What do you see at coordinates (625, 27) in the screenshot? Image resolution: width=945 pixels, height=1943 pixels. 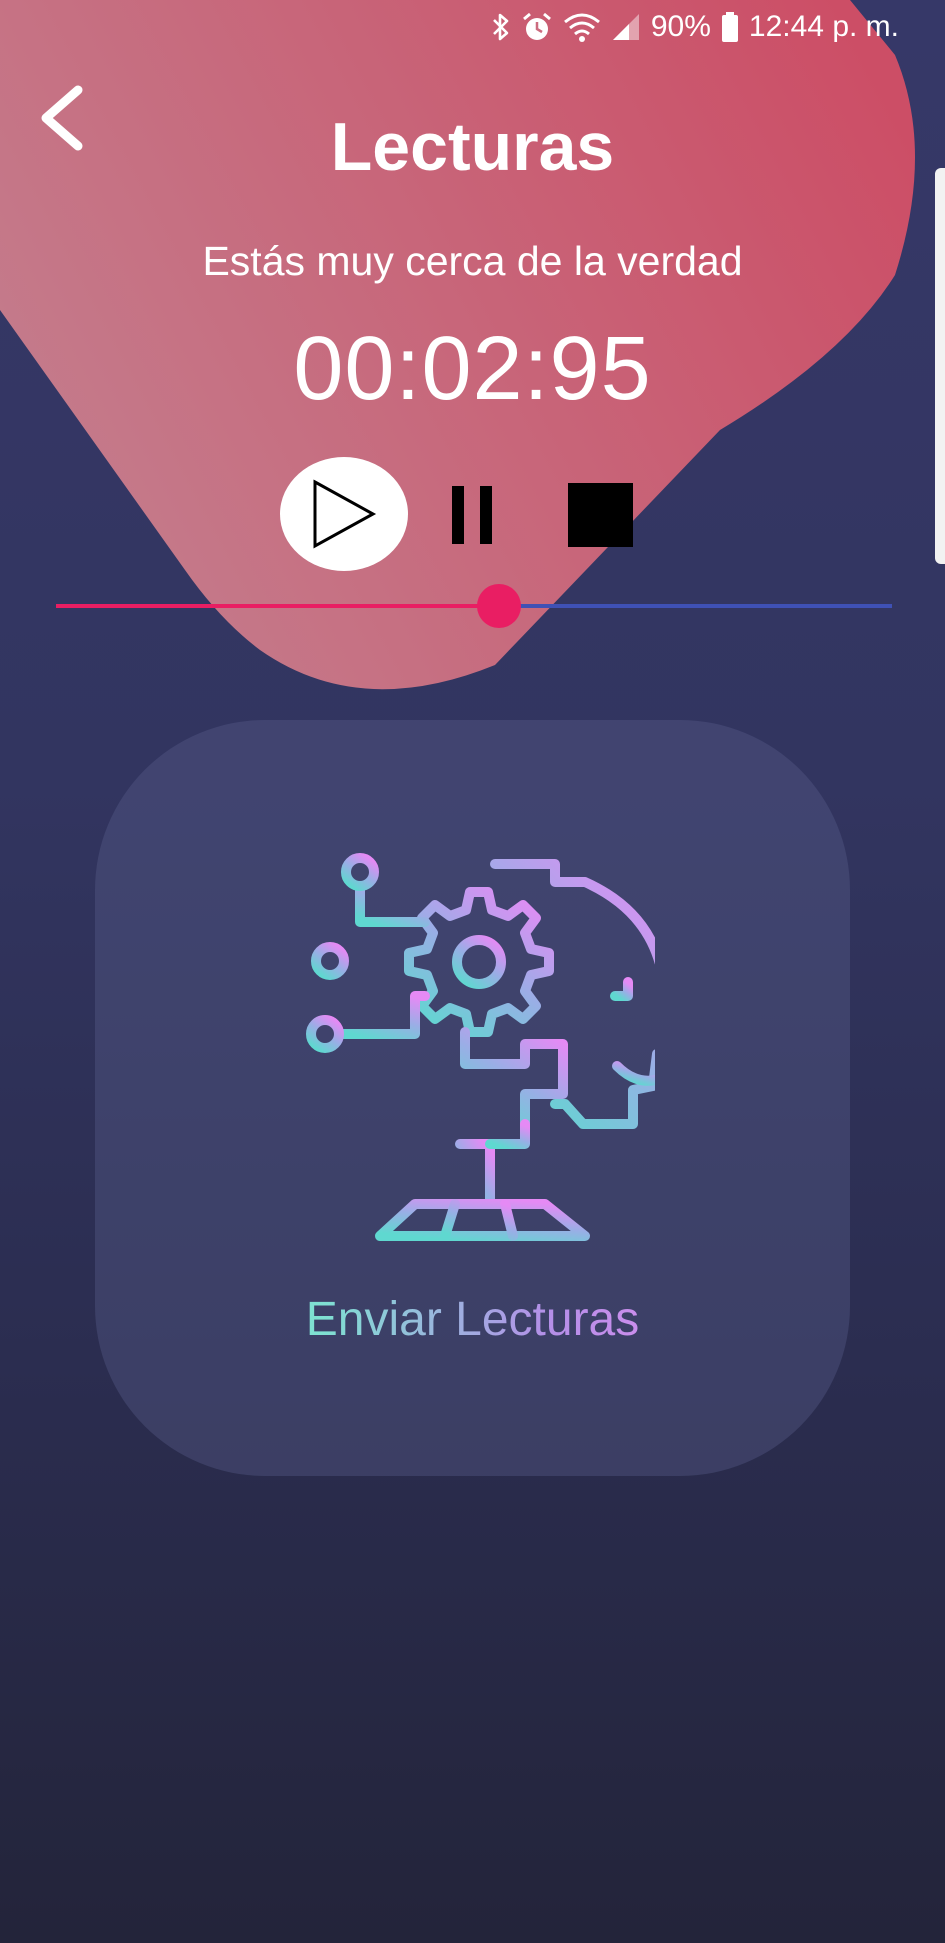 I see `signal-icon` at bounding box center [625, 27].